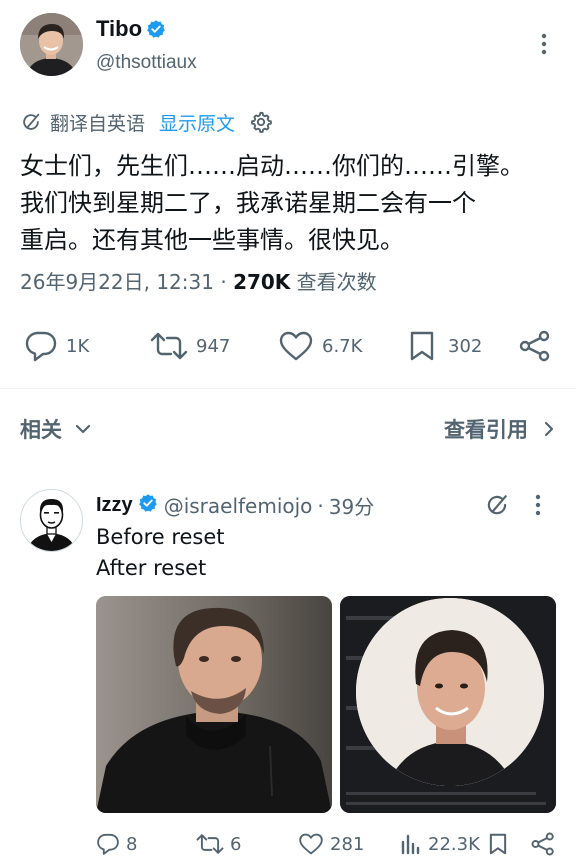 This screenshot has height=866, width=576. What do you see at coordinates (51, 44) in the screenshot?
I see `author-avatar` at bounding box center [51, 44].